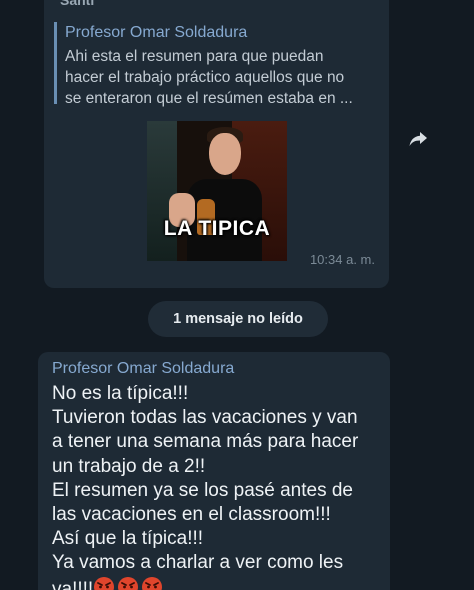 Image resolution: width=474 pixels, height=590 pixels. I want to click on forward-arrow-icon, so click(418, 139).